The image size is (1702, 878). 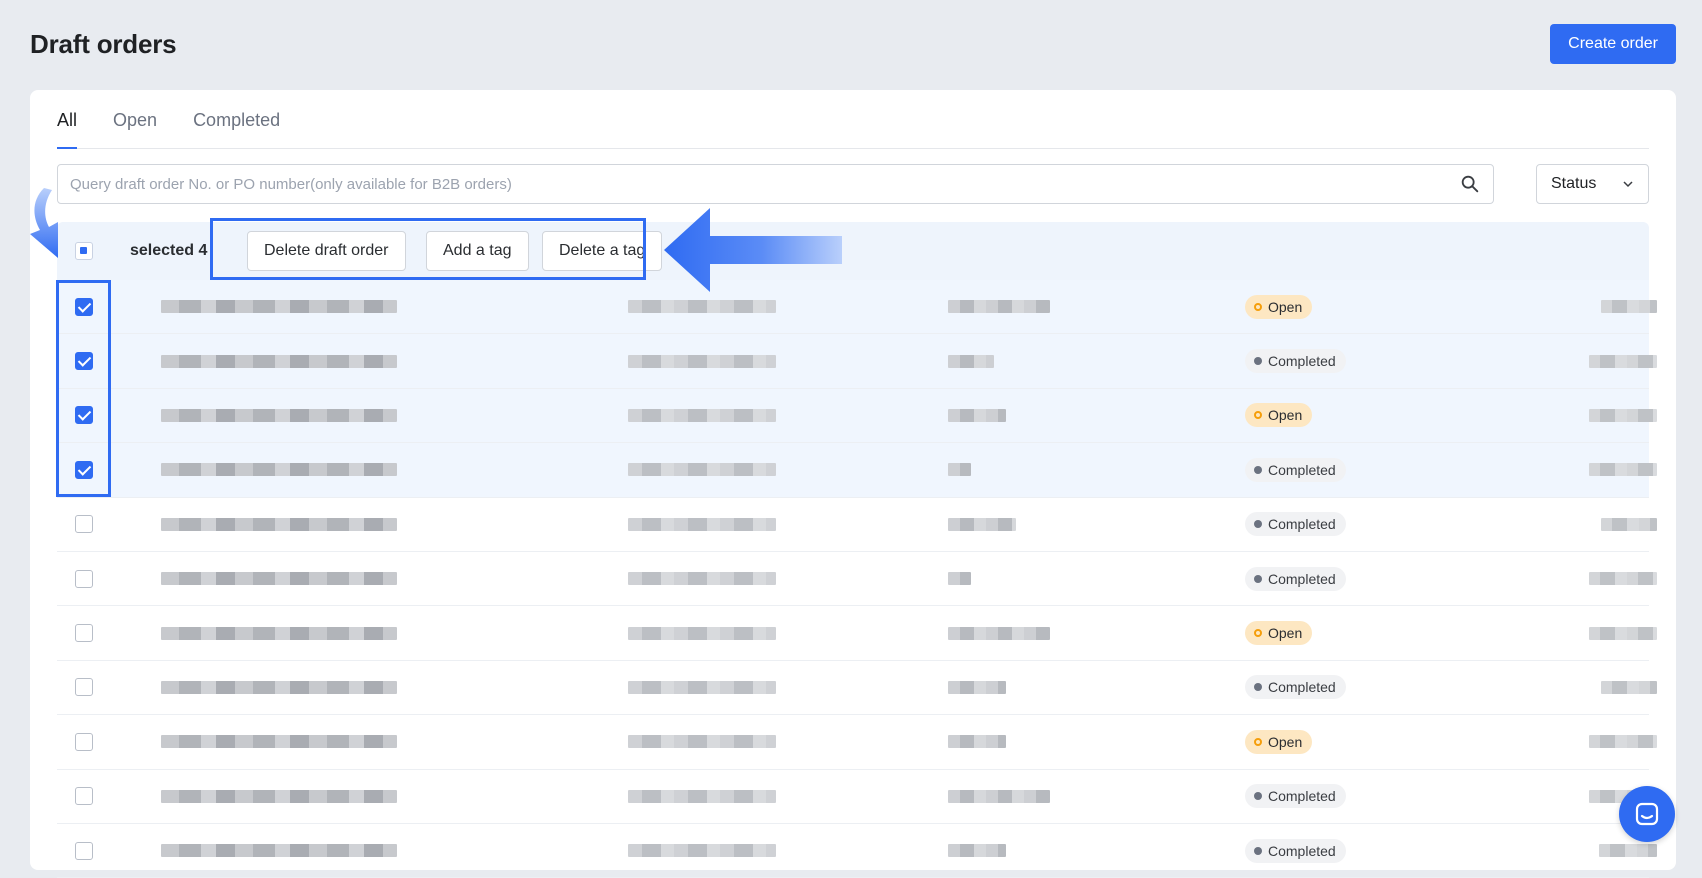 What do you see at coordinates (477, 251) in the screenshot?
I see `add-tag-button: Add a tag` at bounding box center [477, 251].